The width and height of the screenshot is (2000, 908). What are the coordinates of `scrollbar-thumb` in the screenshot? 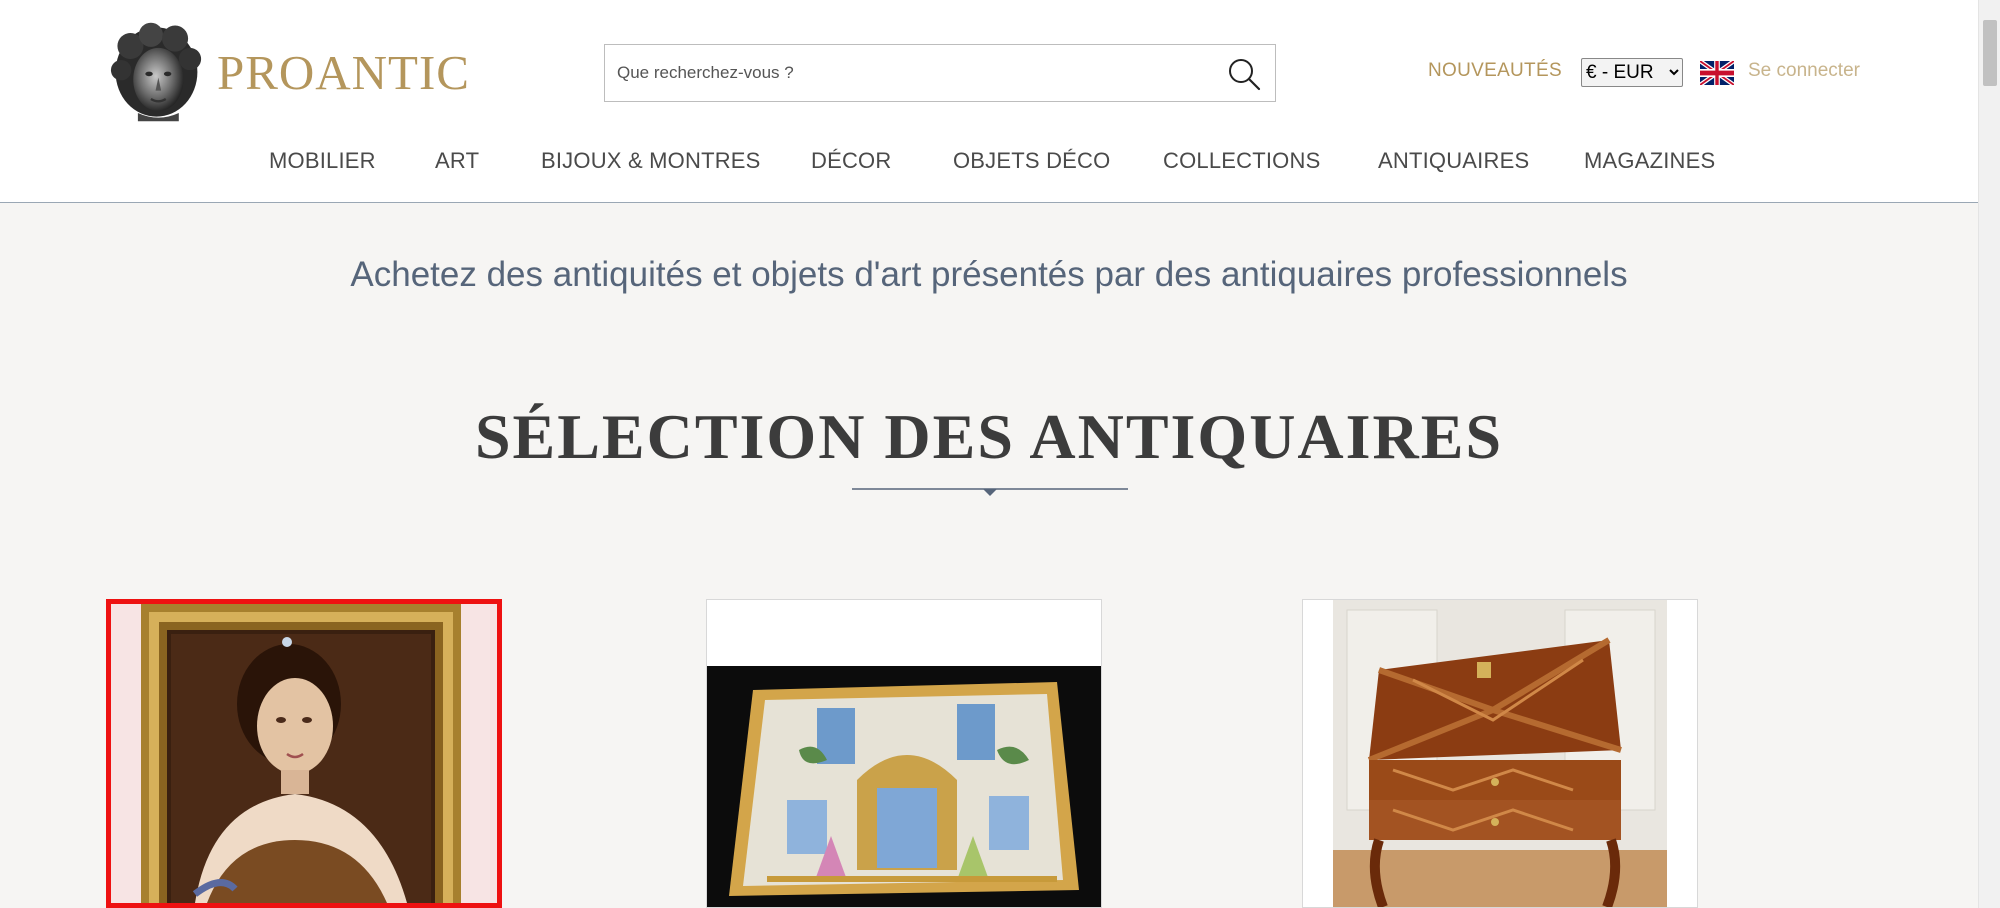 It's located at (1990, 53).